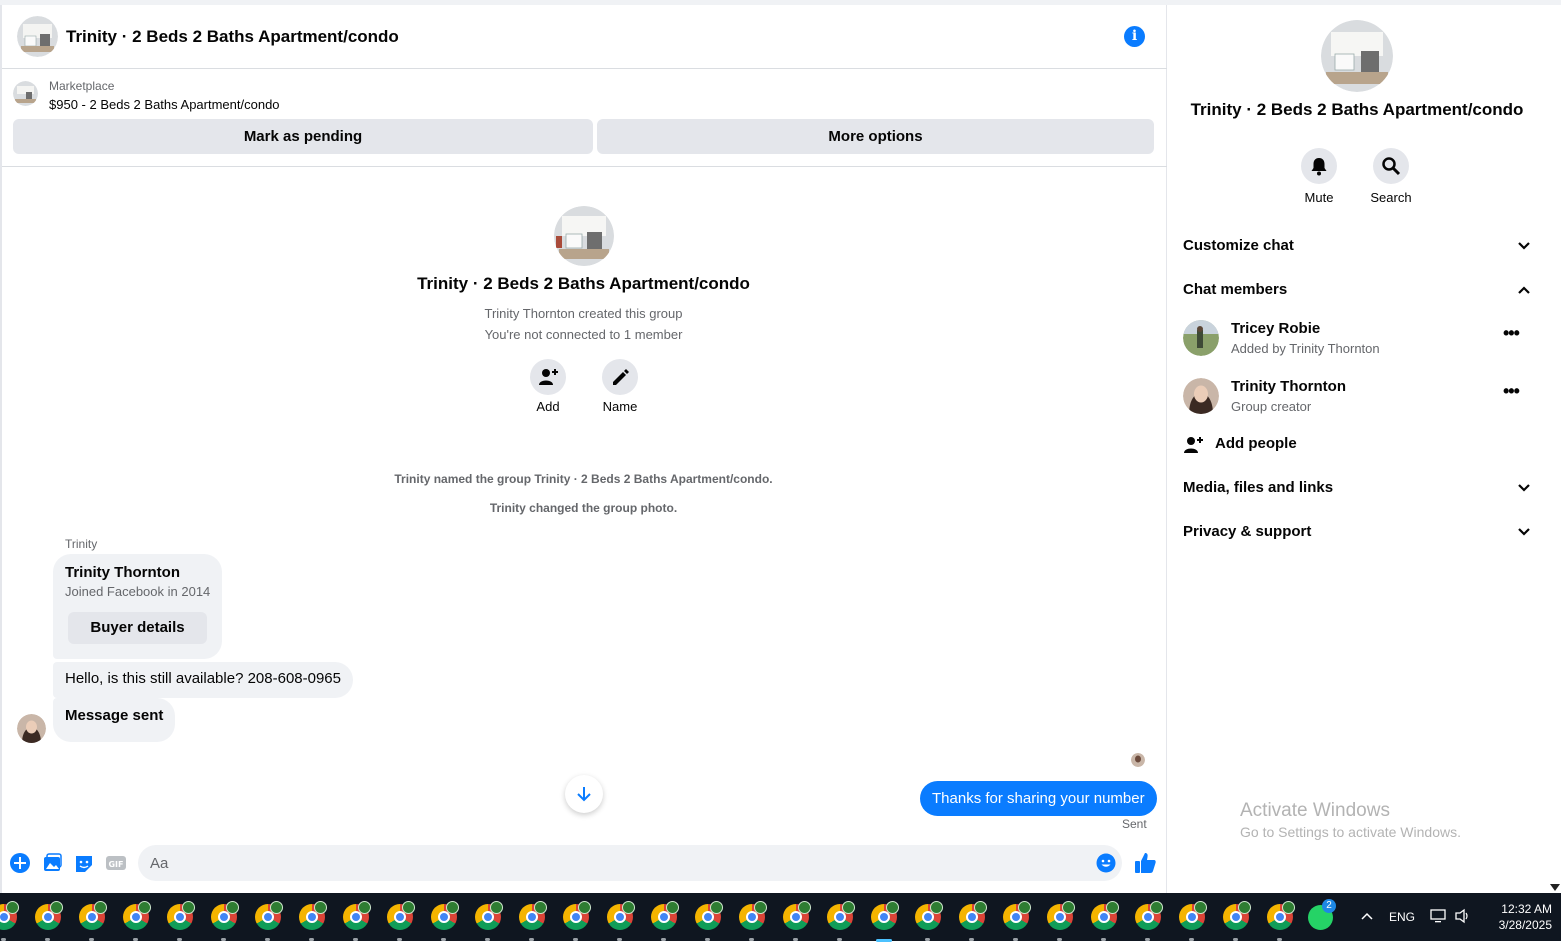  Describe the element at coordinates (1516, 917) in the screenshot. I see `system-clock: 12:32 AM 3/28/2025` at that location.